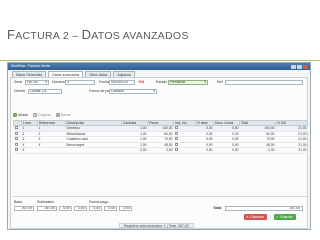 The height and width of the screenshot is (240, 320). I want to click on ref-field, so click(264, 82).